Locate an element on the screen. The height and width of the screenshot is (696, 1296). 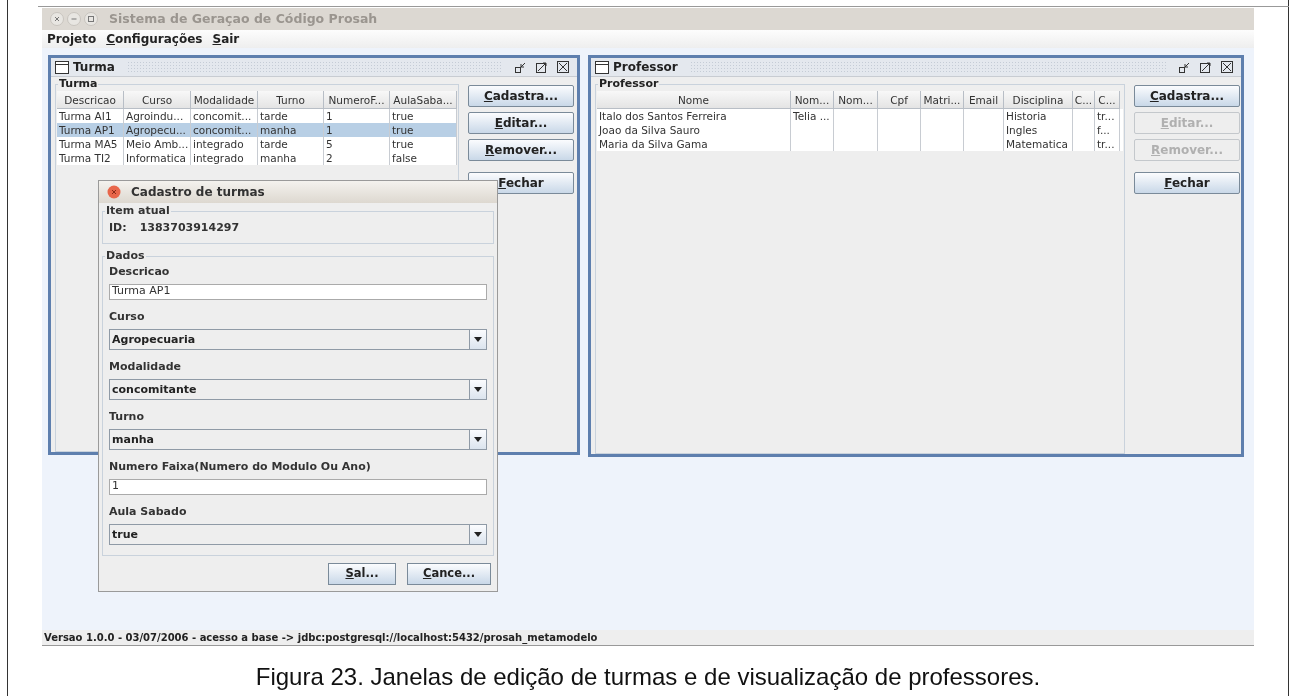
action-button: Fechar is located at coordinates (1187, 183).